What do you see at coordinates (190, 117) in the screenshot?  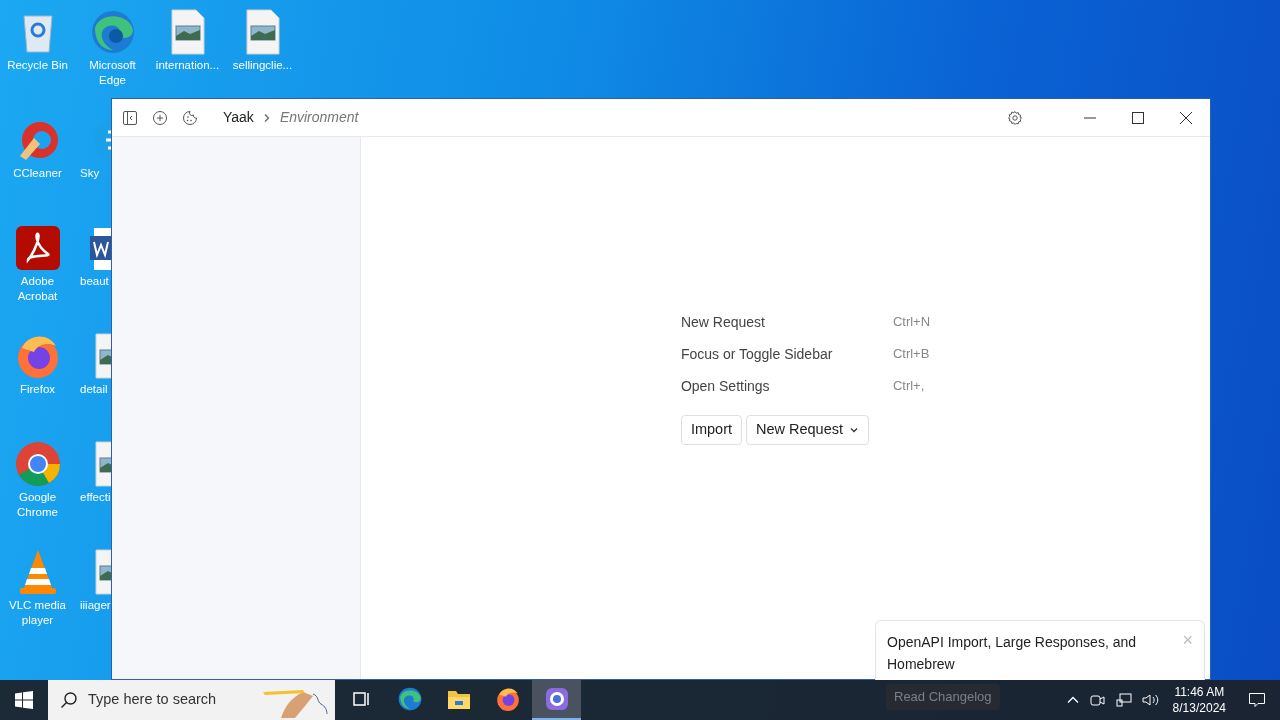 I see `cookie-icon` at bounding box center [190, 117].